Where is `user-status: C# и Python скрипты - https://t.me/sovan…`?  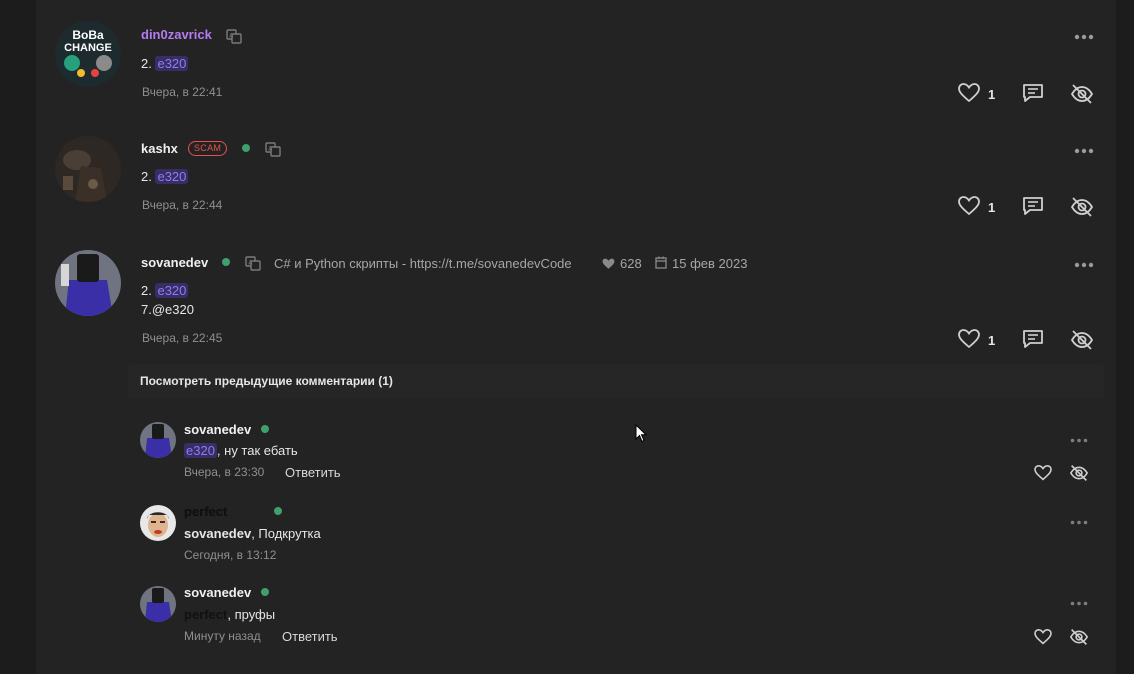 user-status: C# и Python скрипты - https://t.me/sovan… is located at coordinates (423, 263).